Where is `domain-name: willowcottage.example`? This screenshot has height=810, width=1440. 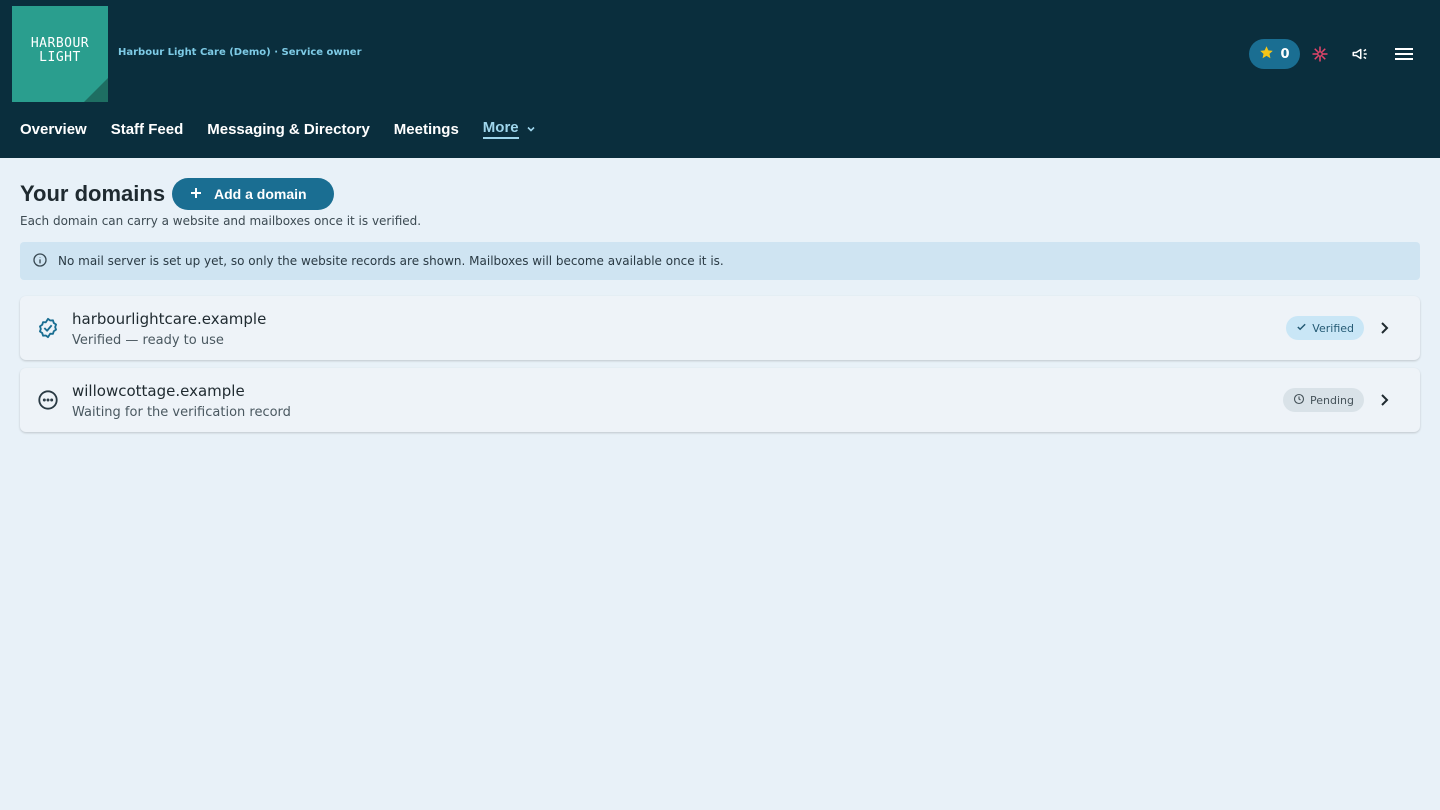 domain-name: willowcottage.example is located at coordinates (158, 391).